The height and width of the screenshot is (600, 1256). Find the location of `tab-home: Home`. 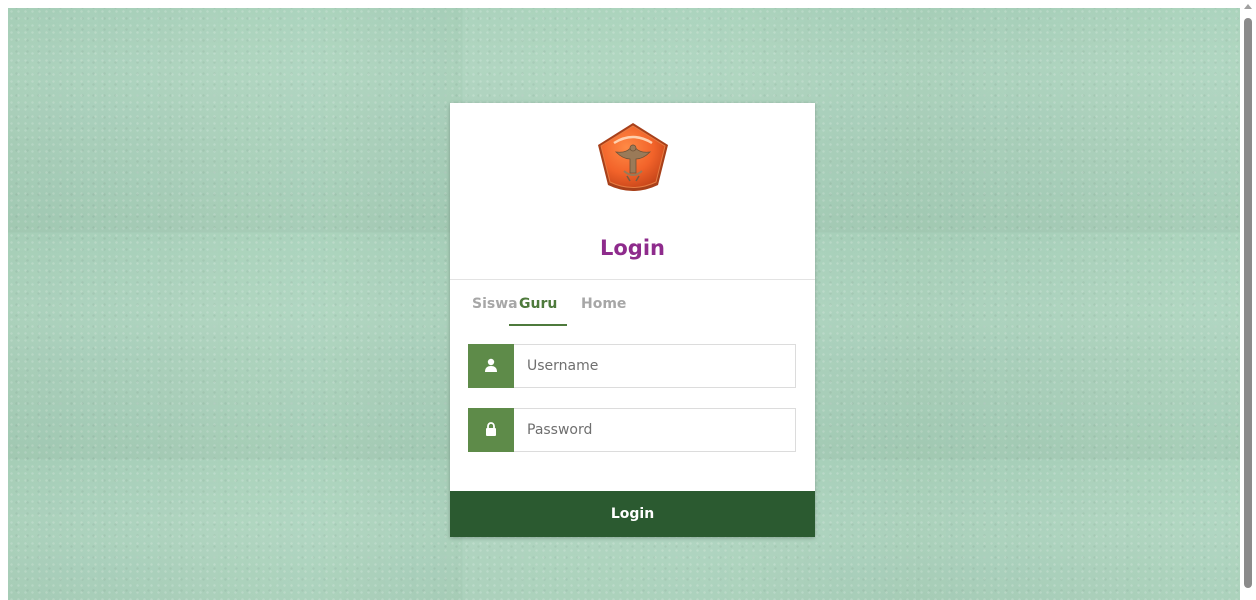

tab-home: Home is located at coordinates (603, 310).